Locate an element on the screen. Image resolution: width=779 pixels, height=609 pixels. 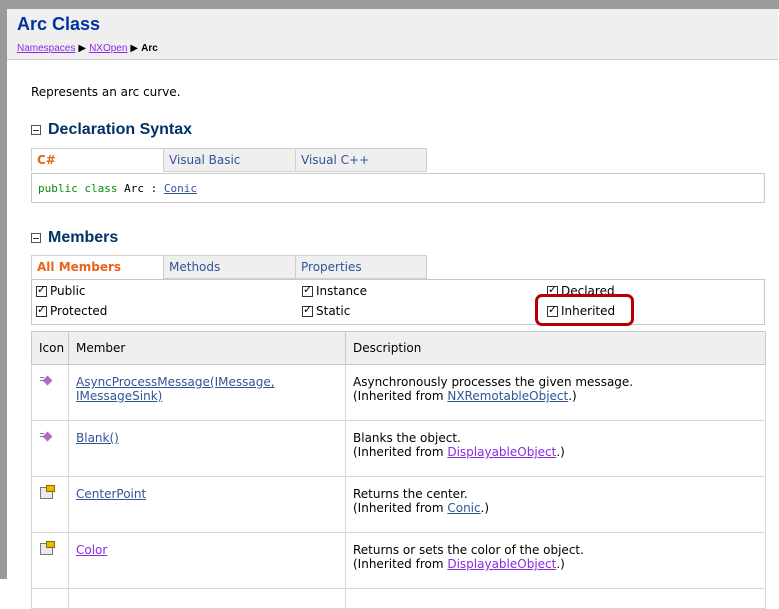
filter-static-label: Static is located at coordinates (333, 311).